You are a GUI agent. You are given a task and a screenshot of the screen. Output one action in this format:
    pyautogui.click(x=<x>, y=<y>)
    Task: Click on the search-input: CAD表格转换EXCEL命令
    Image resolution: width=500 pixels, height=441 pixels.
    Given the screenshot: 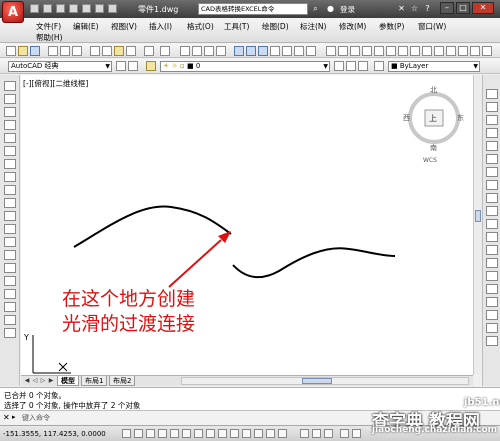 What is the action you would take?
    pyautogui.click(x=253, y=9)
    